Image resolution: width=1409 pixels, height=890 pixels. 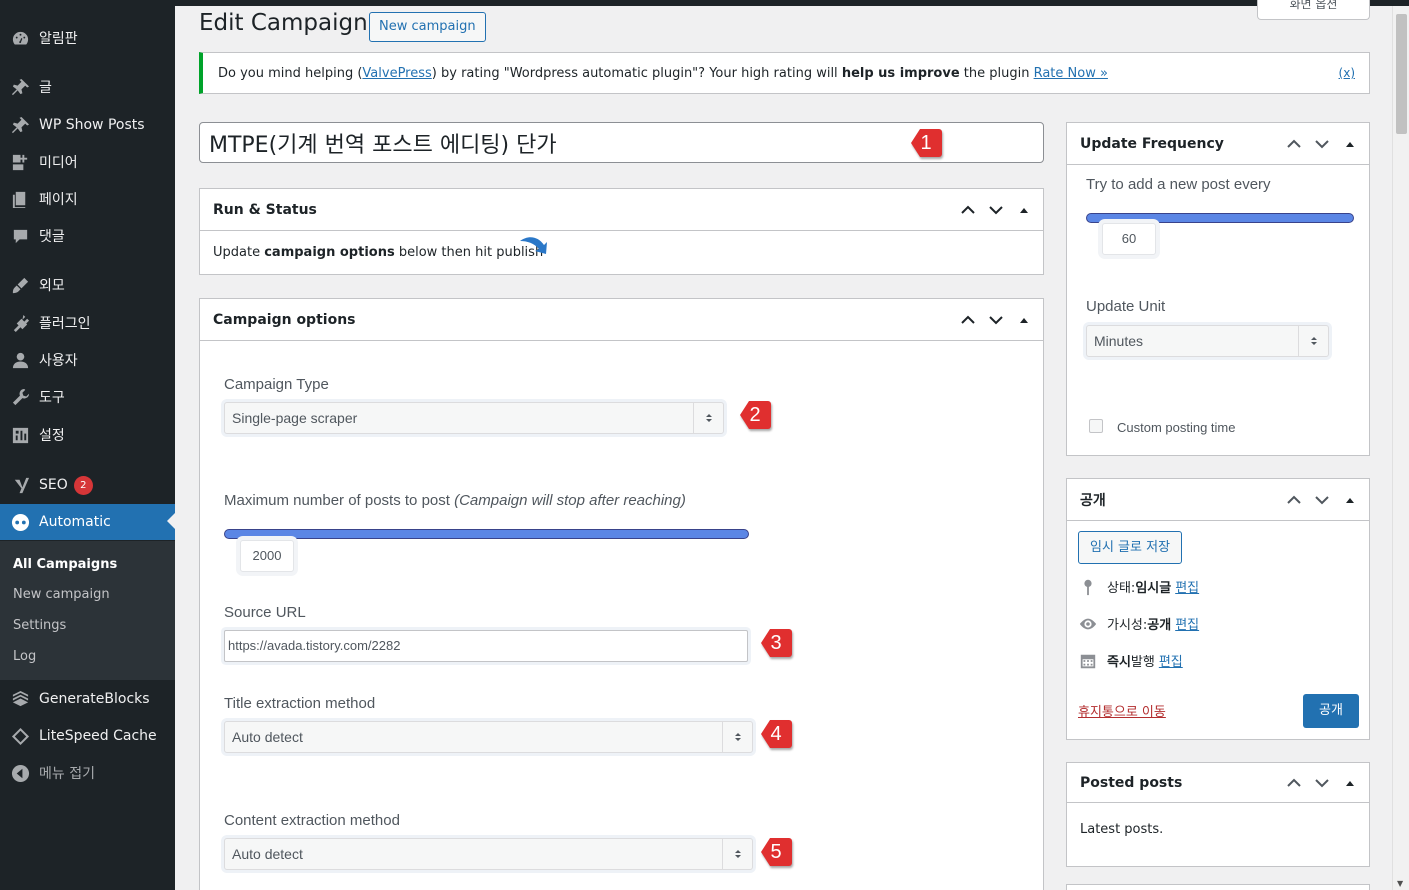 I want to click on menu-item-plugins: 플러그인, so click(x=87, y=323).